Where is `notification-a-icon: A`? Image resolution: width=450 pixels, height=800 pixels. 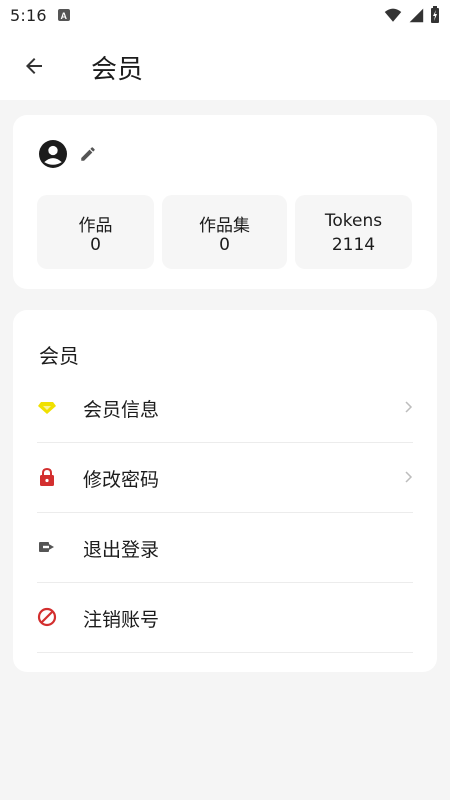 notification-a-icon: A is located at coordinates (64, 15).